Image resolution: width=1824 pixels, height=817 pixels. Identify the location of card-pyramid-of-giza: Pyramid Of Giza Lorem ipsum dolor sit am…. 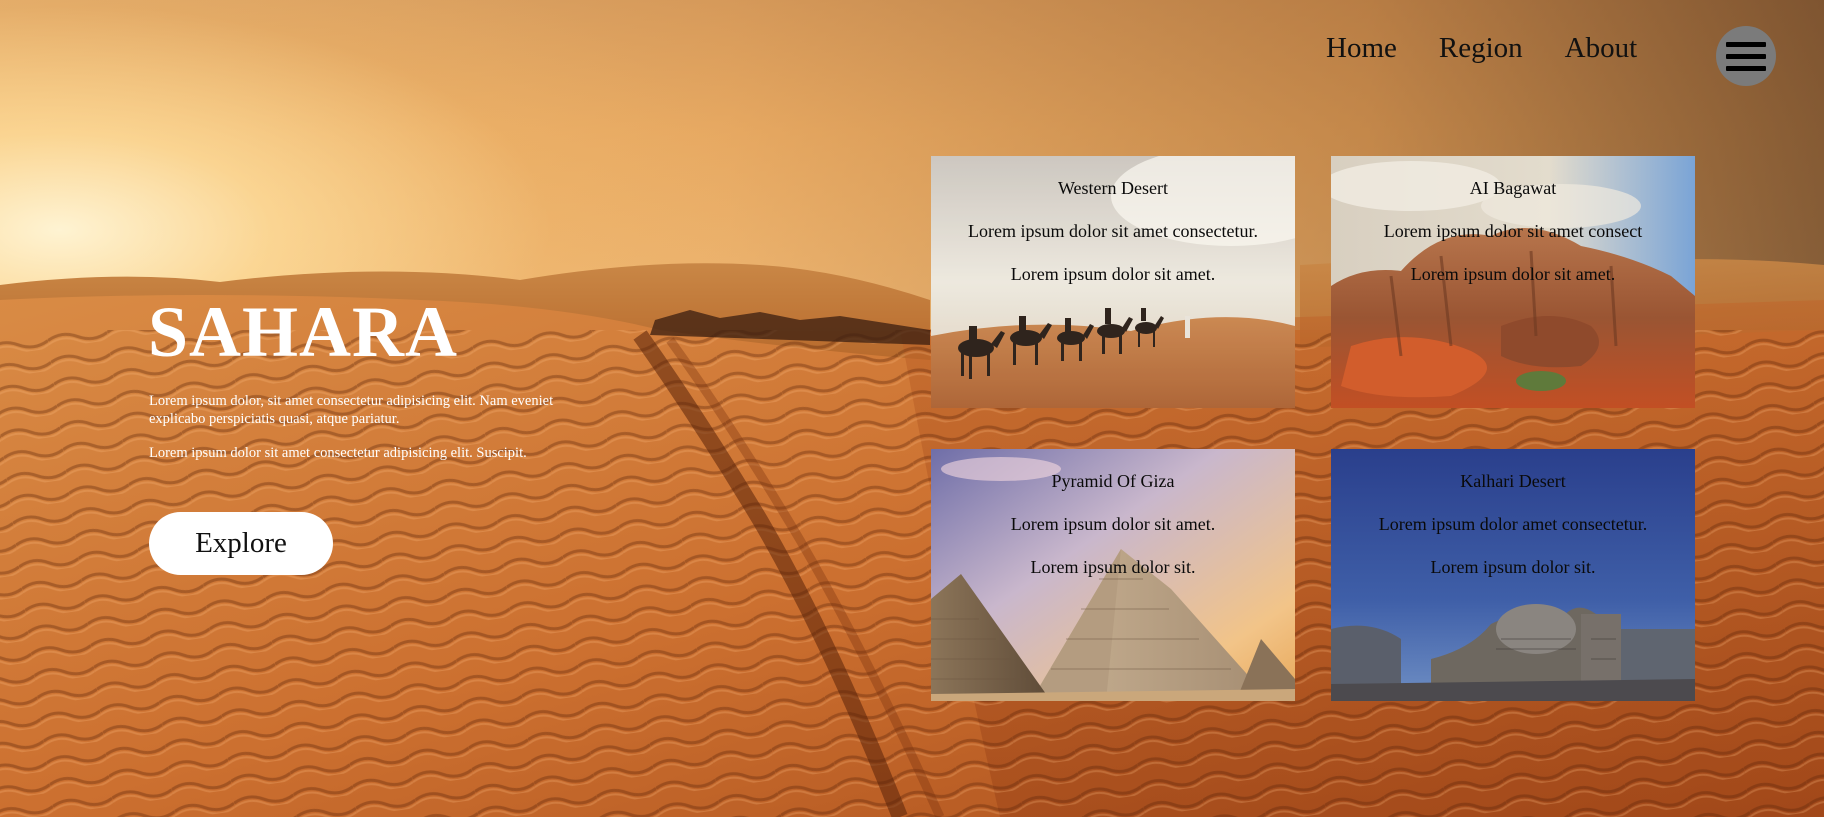
(1113, 575).